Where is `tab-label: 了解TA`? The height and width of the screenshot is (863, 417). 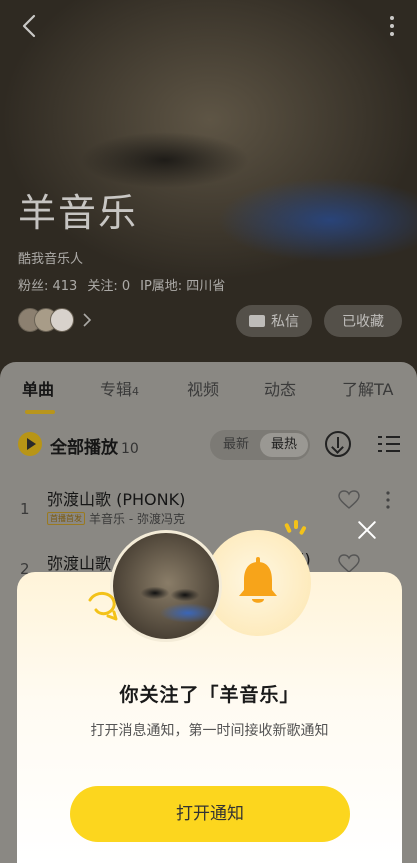
tab-label: 了解TA is located at coordinates (368, 389).